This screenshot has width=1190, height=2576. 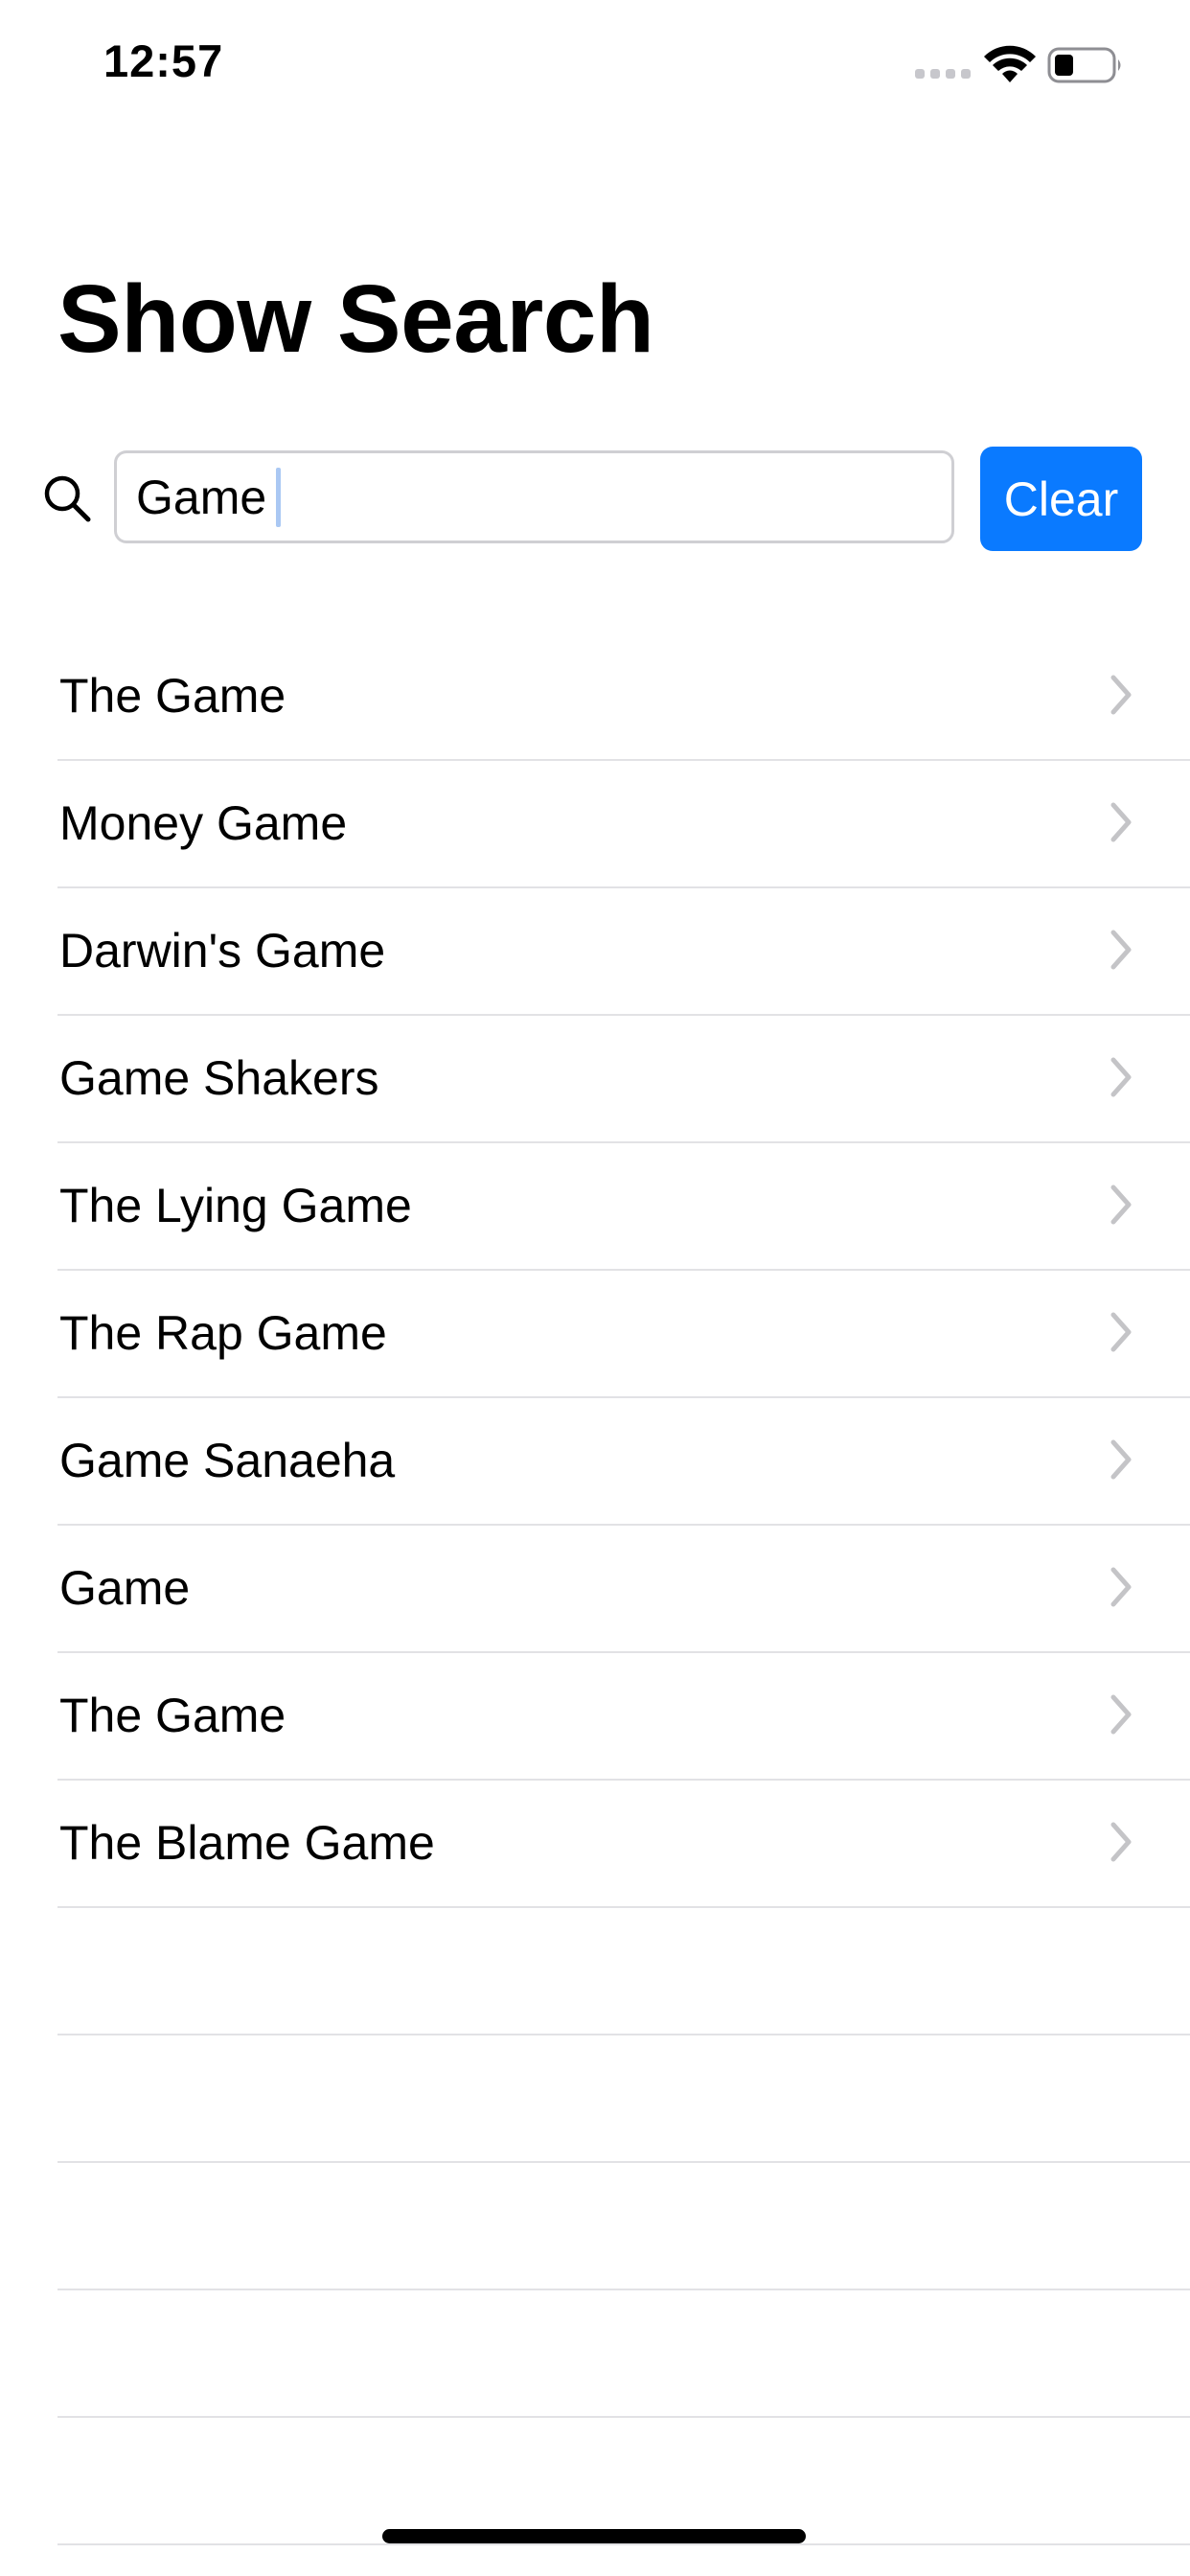 I want to click on list-item-title: Money Game, so click(x=203, y=823).